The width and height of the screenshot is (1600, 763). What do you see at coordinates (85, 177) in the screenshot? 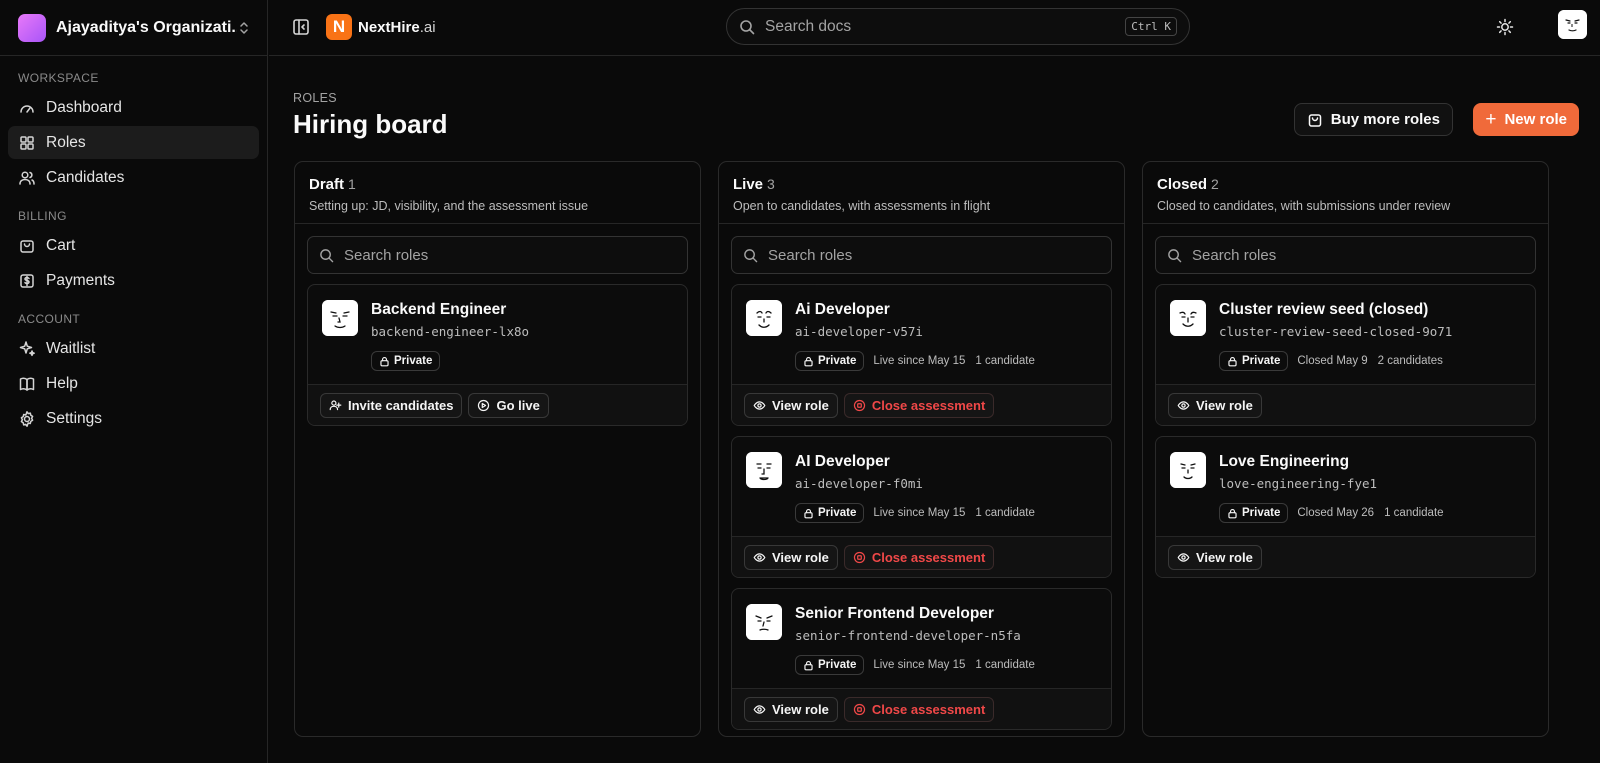
I see `sidebar-item-label: Candidates` at bounding box center [85, 177].